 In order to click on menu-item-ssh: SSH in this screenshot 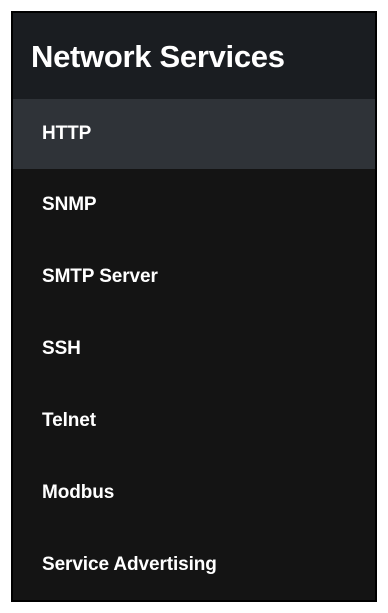, I will do `click(194, 349)`.